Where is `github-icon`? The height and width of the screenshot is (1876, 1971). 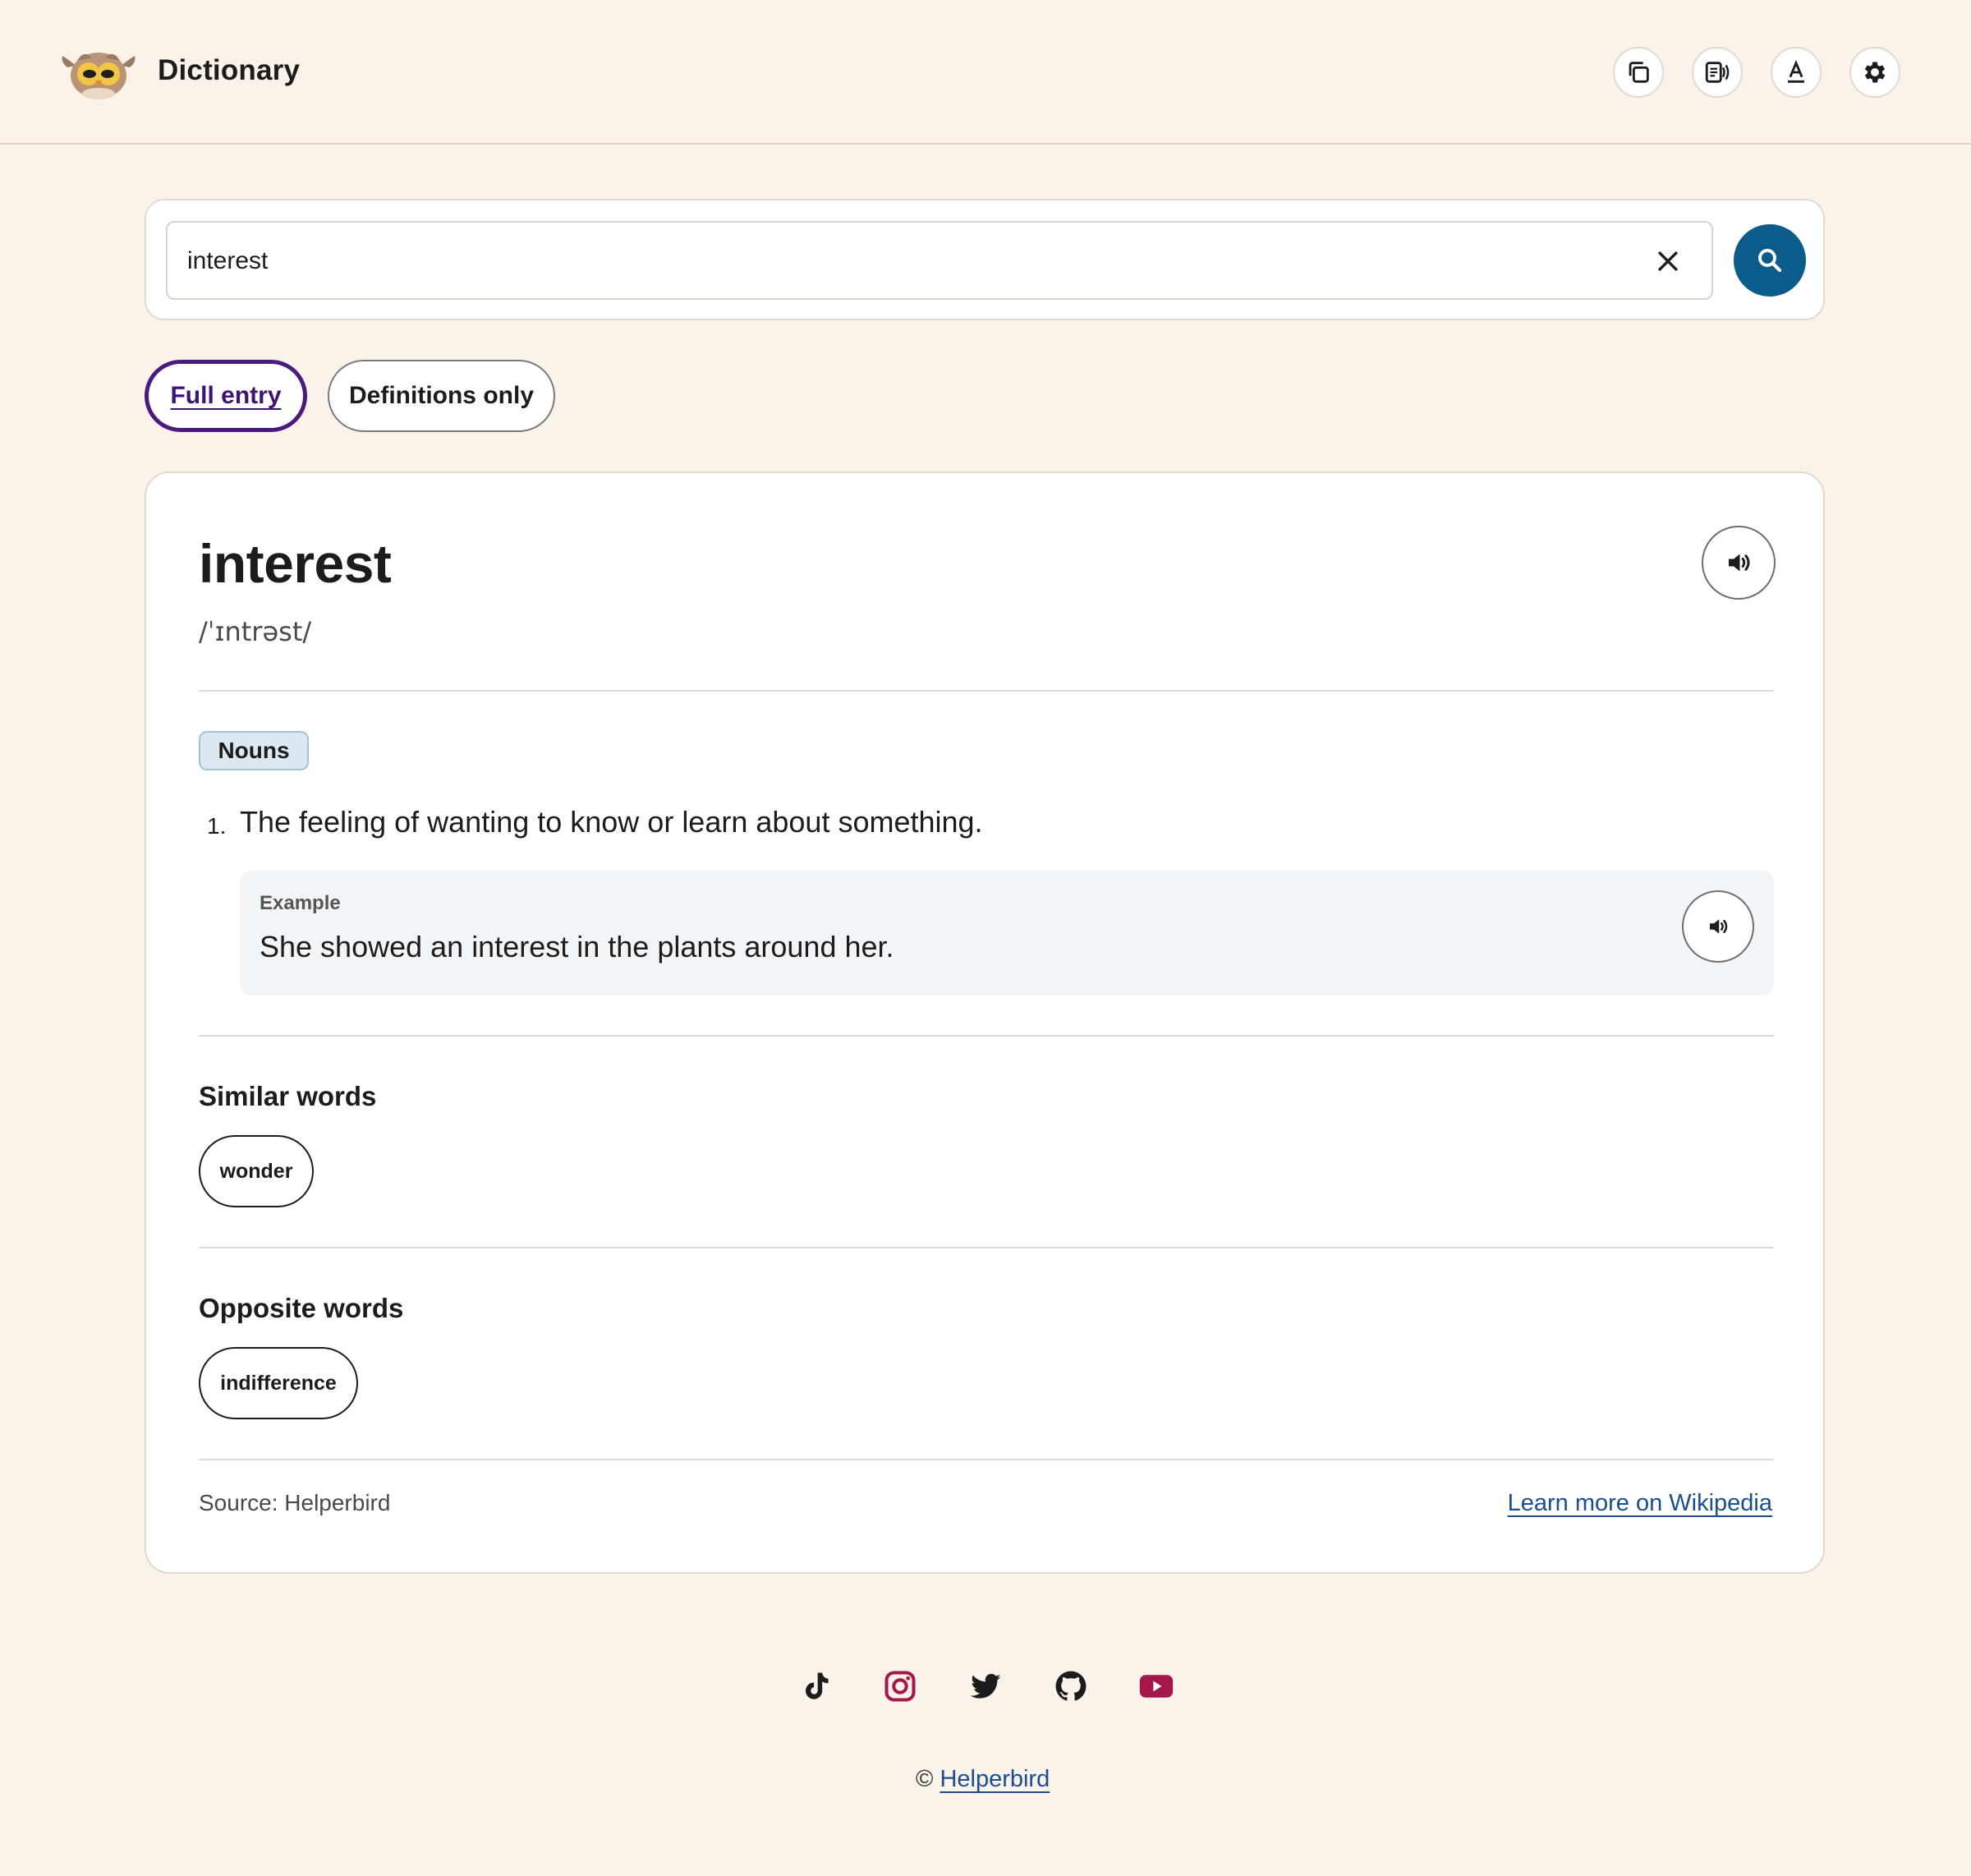
github-icon is located at coordinates (1071, 1686).